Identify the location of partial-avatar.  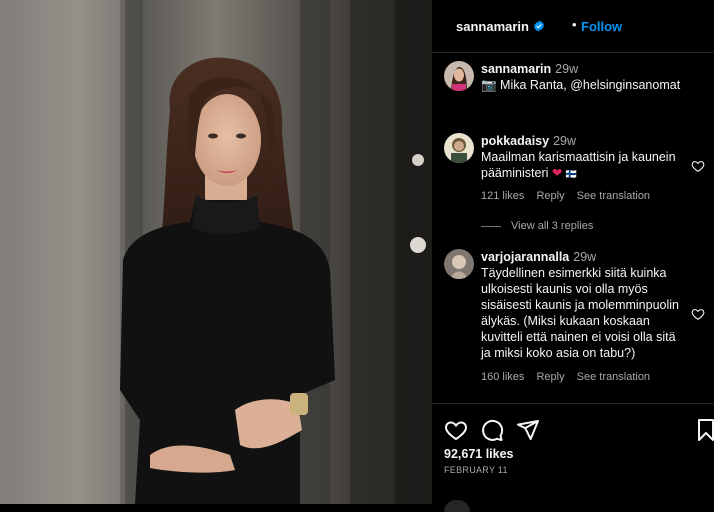
(457, 506).